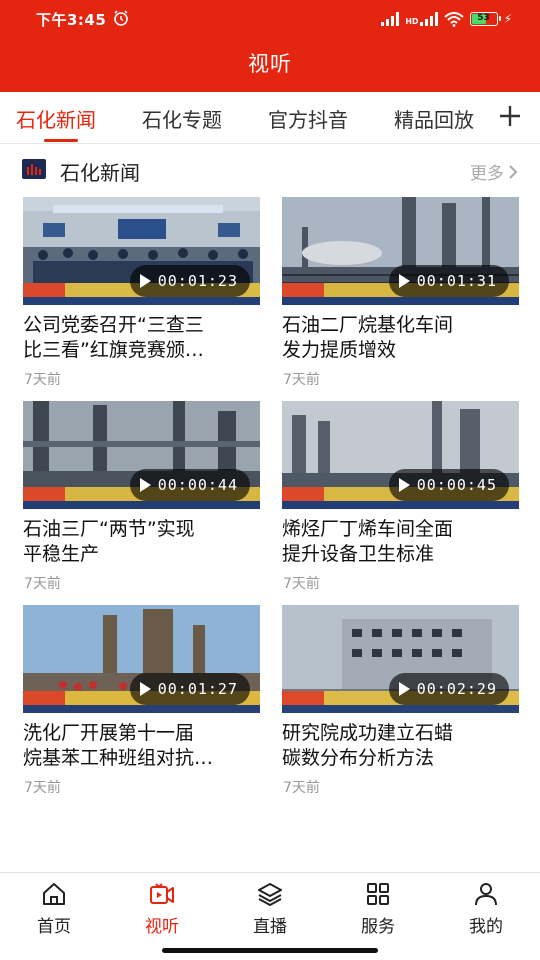  Describe the element at coordinates (486, 927) in the screenshot. I see `nav-label: 我的` at that location.